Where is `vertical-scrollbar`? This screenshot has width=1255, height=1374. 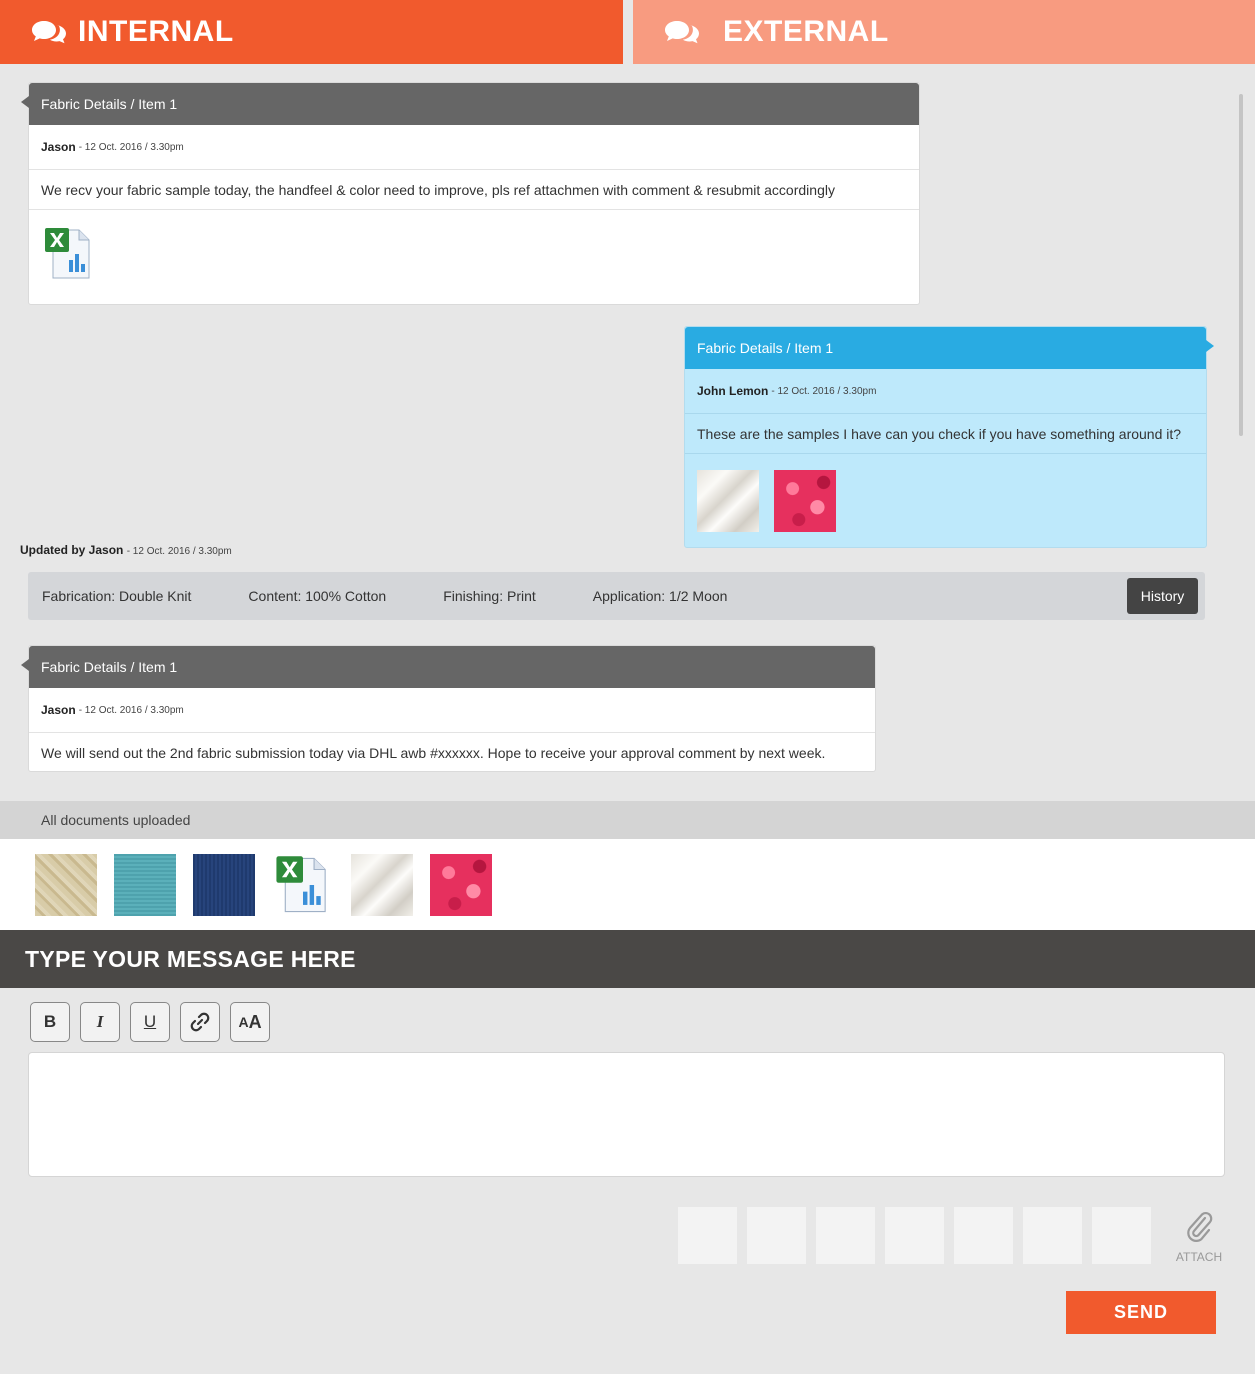
vertical-scrollbar is located at coordinates (1241, 265).